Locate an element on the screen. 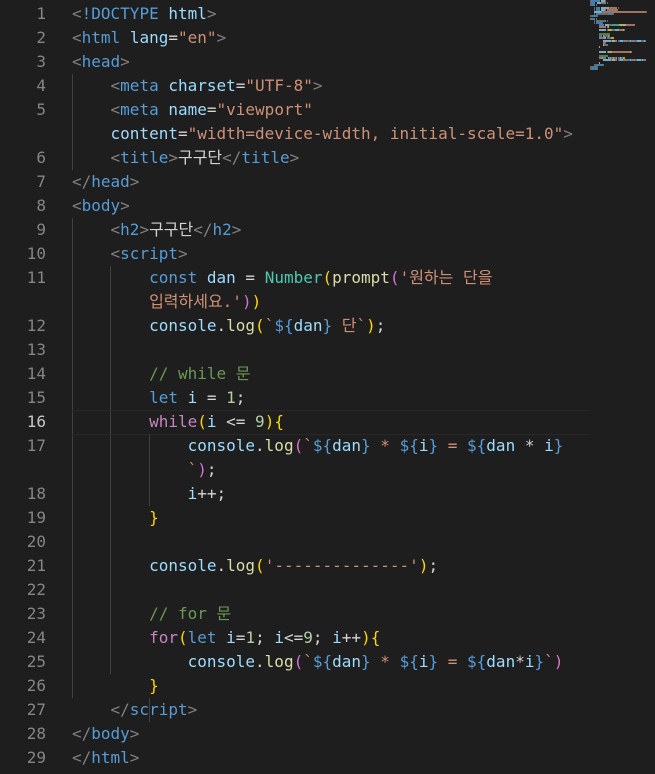  minimap is located at coordinates (620, 35).